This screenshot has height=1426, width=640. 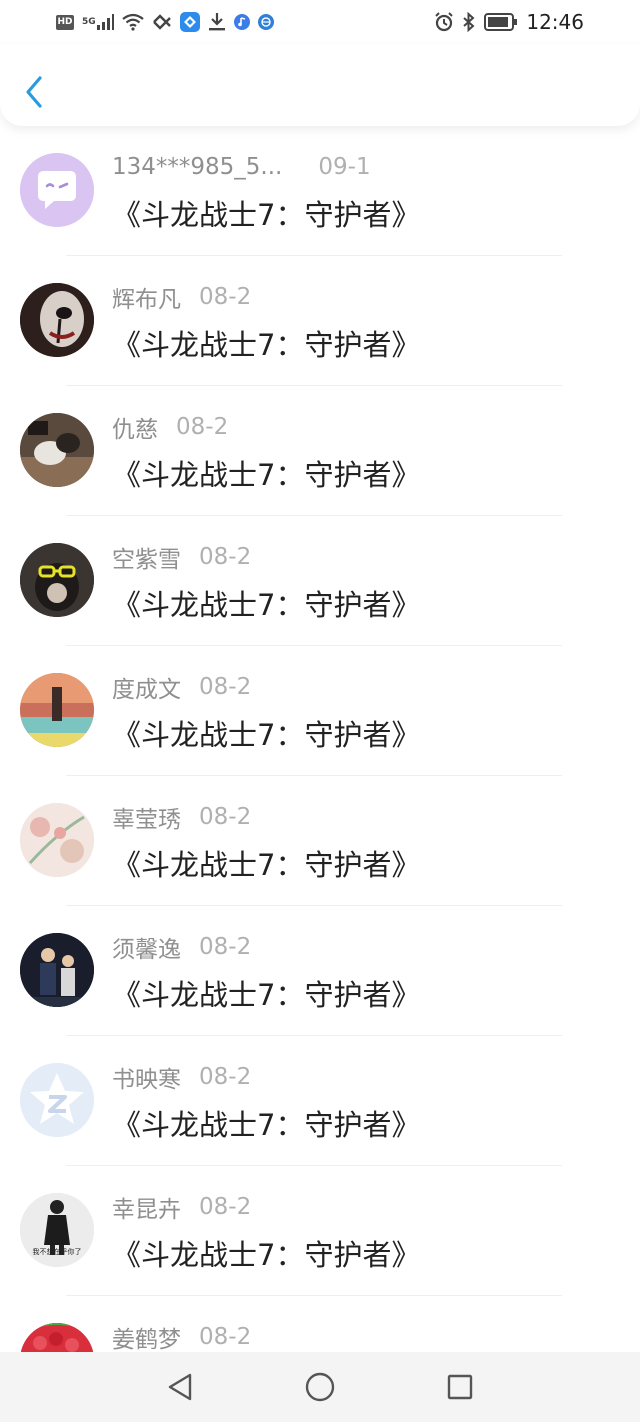 I want to click on svg-text: 我不想在乎你了, so click(x=57, y=1251).